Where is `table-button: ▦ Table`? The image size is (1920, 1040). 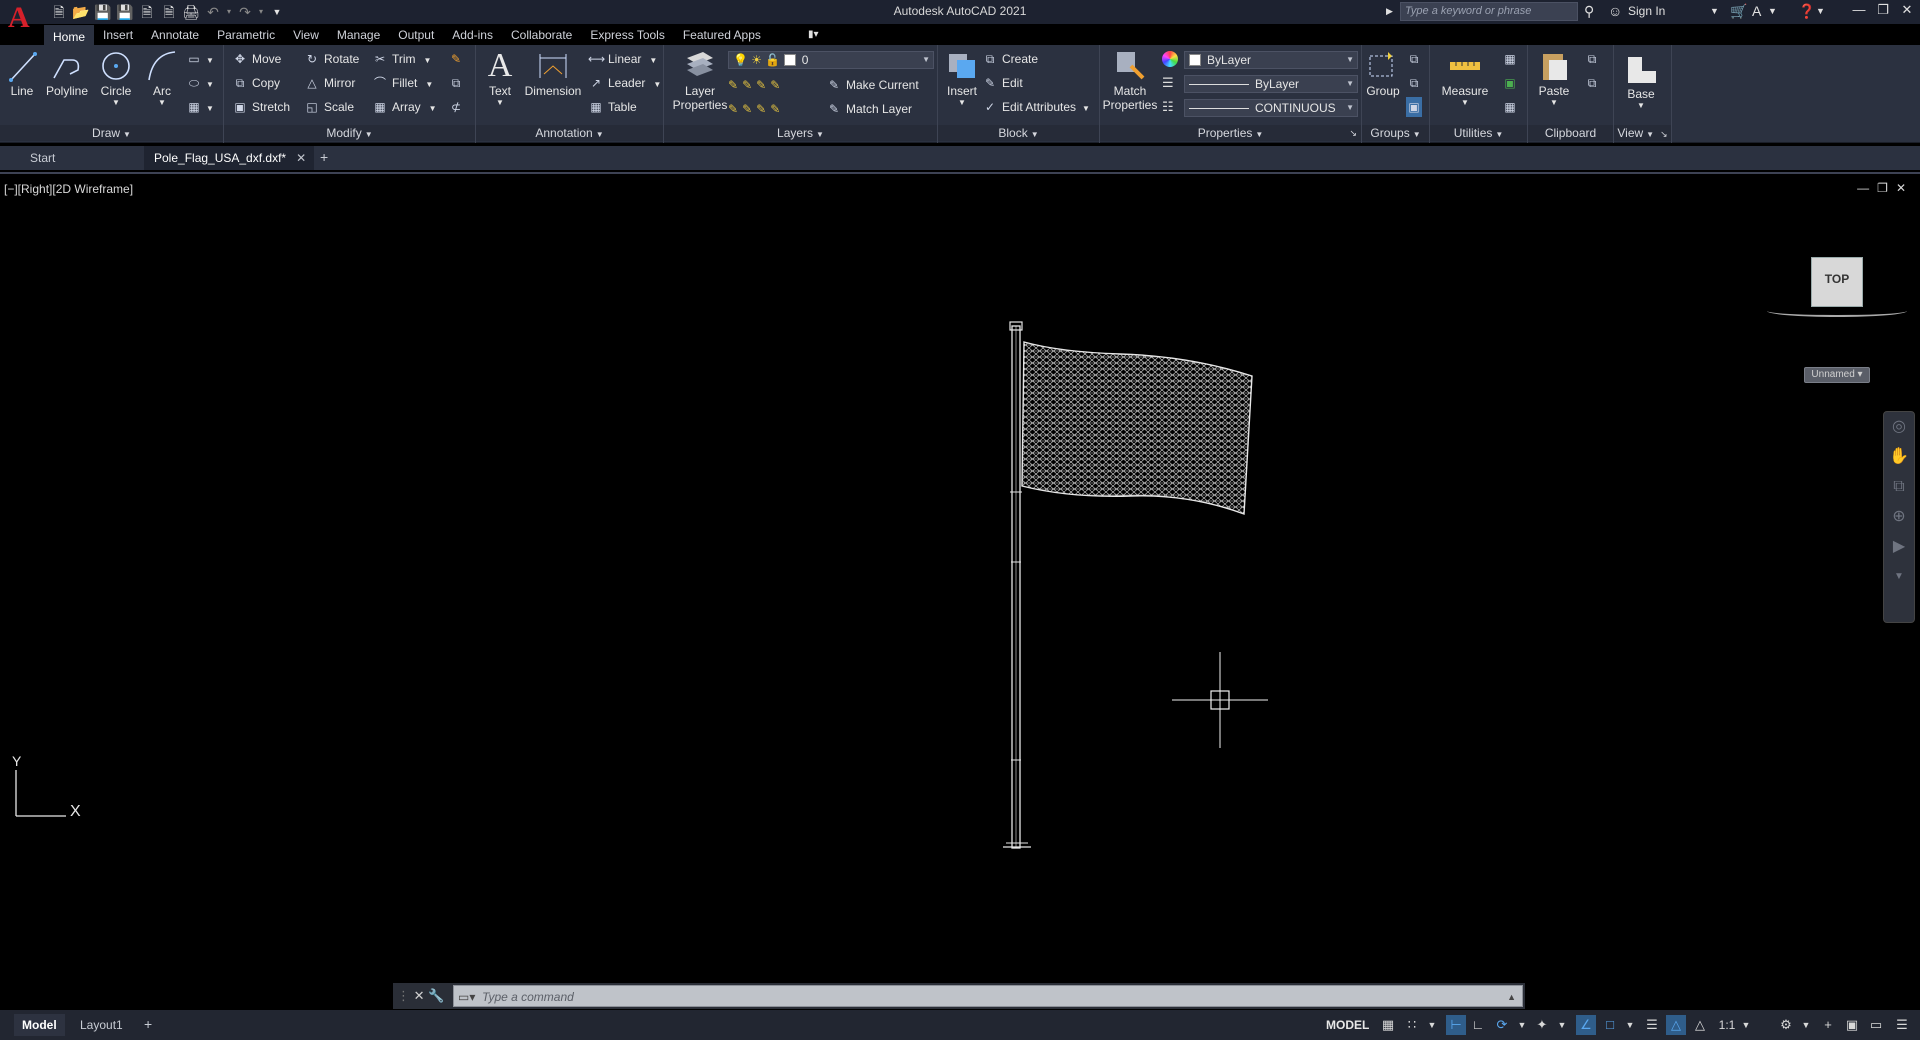
table-button: ▦ Table is located at coordinates (612, 107).